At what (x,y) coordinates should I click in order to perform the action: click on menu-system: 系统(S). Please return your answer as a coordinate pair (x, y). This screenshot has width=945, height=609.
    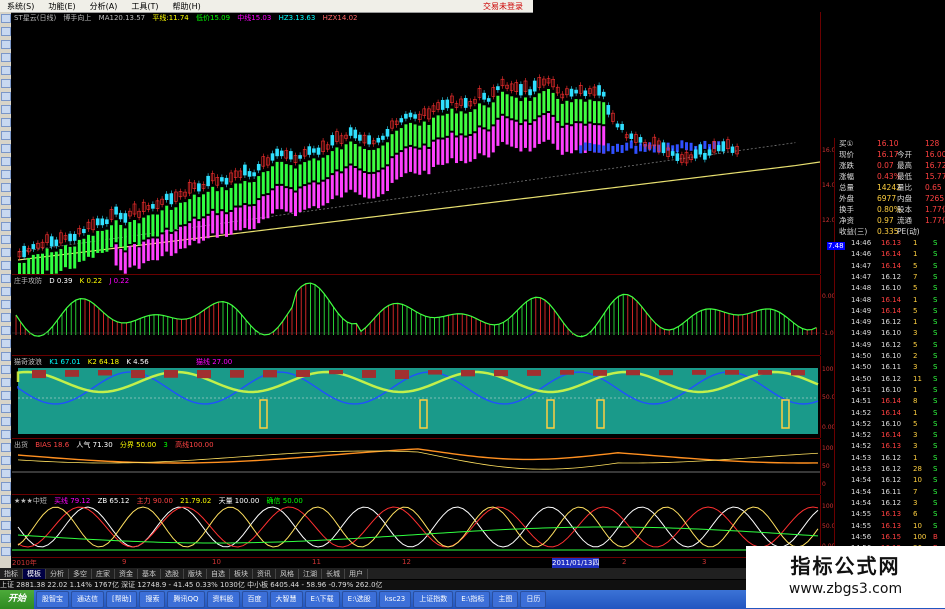
    Looking at the image, I should click on (20, 6).